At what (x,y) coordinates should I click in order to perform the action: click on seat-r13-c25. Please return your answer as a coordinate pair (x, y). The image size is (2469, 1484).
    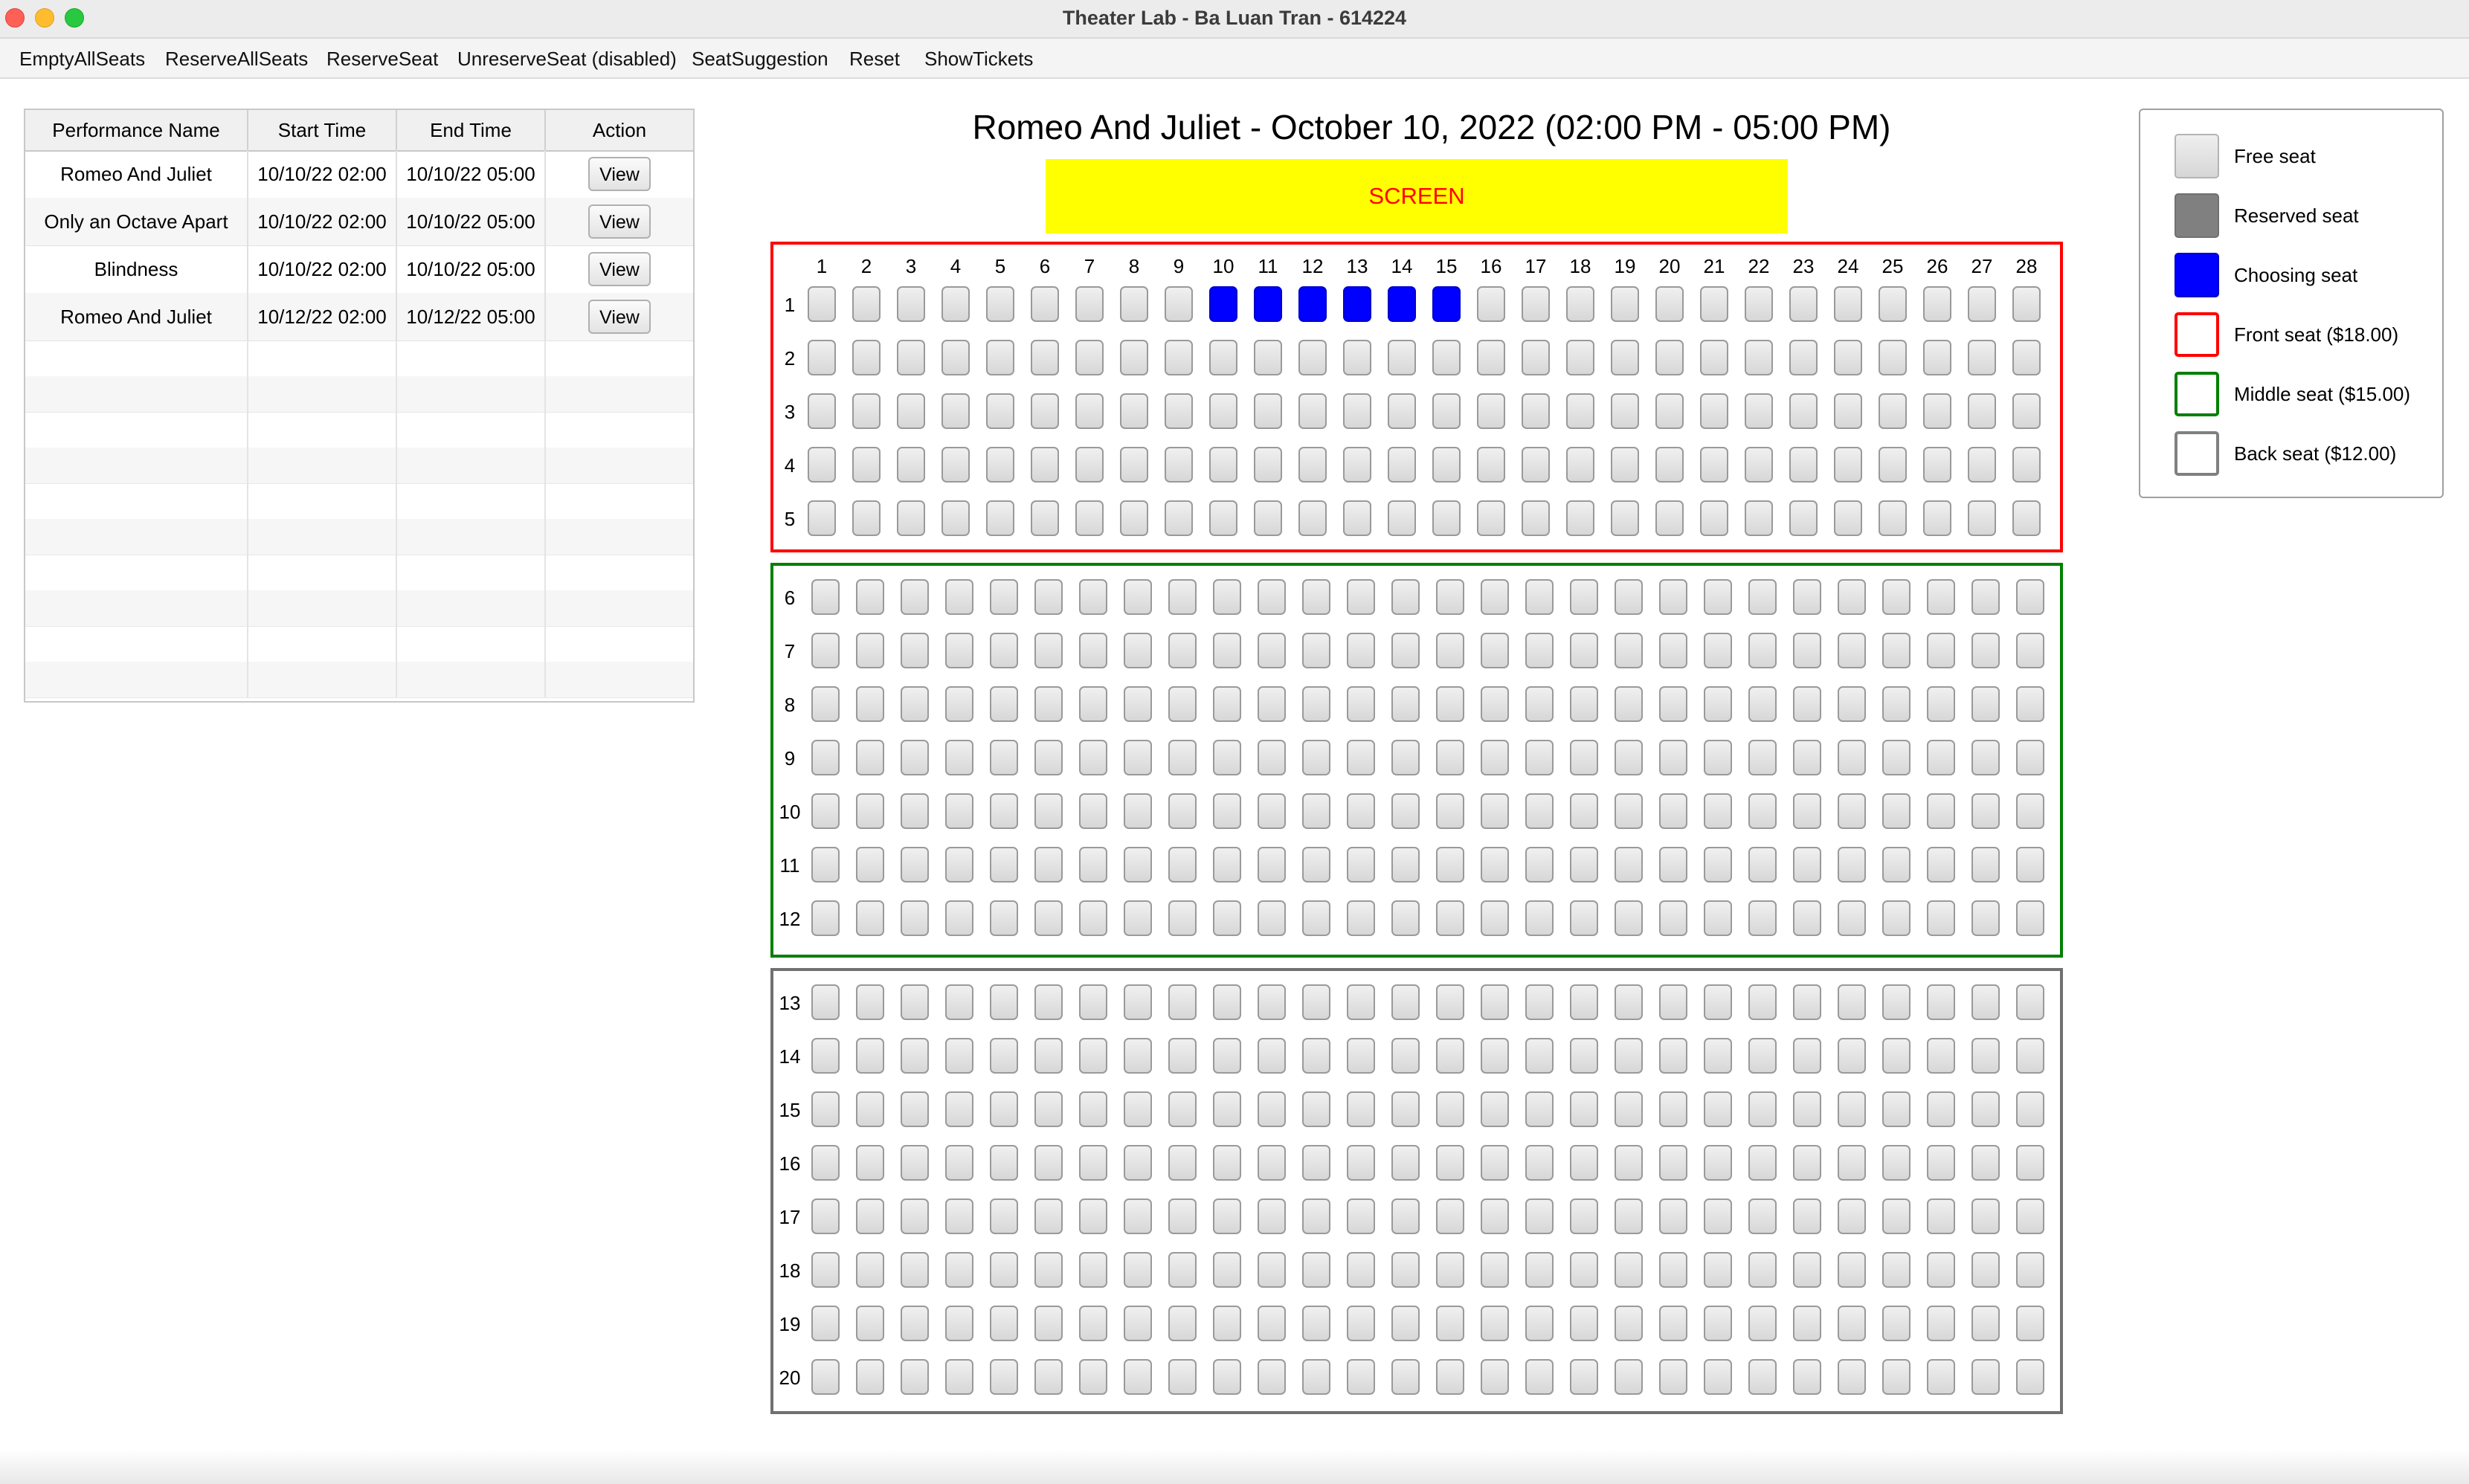
    Looking at the image, I should click on (1896, 1002).